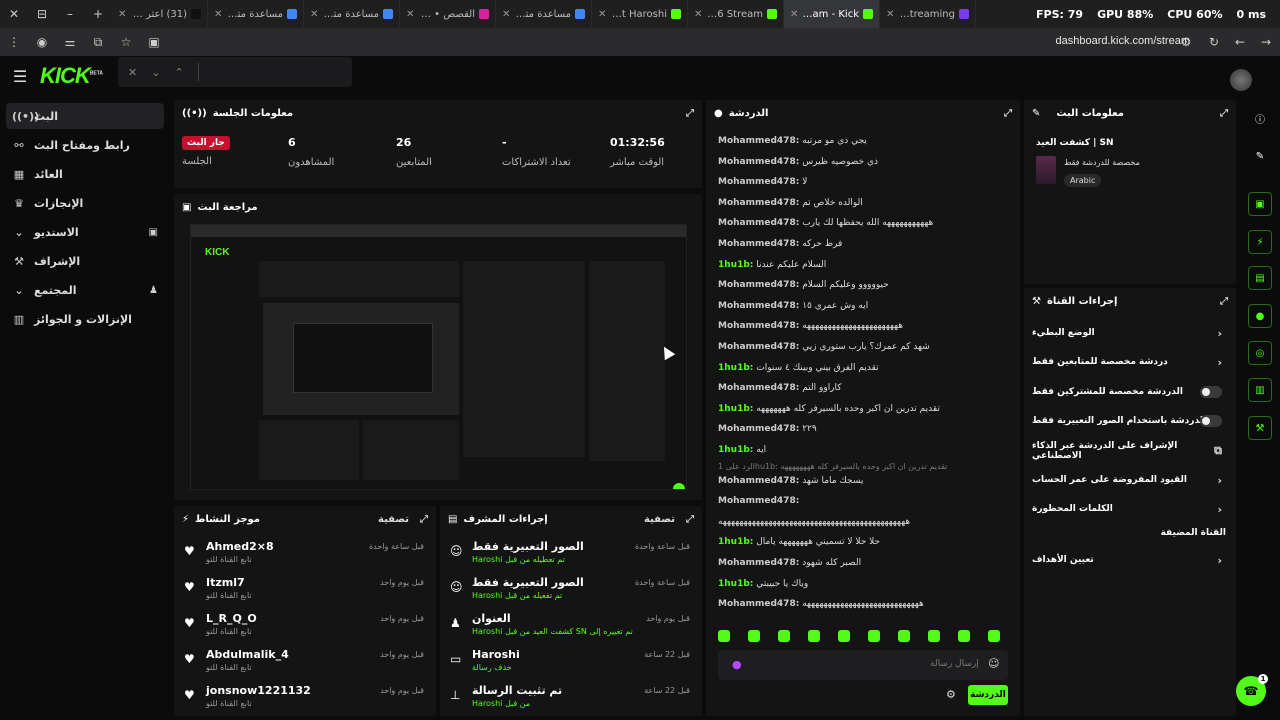  Describe the element at coordinates (863, 265) in the screenshot. I see `chat-message: 1hu1b: السلام عليكم عندنا` at that location.